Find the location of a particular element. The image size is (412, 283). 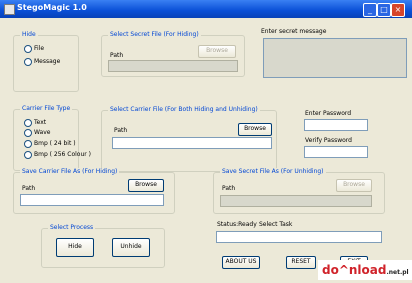

secret-message-label: Enter secret message is located at coordinates (294, 31).